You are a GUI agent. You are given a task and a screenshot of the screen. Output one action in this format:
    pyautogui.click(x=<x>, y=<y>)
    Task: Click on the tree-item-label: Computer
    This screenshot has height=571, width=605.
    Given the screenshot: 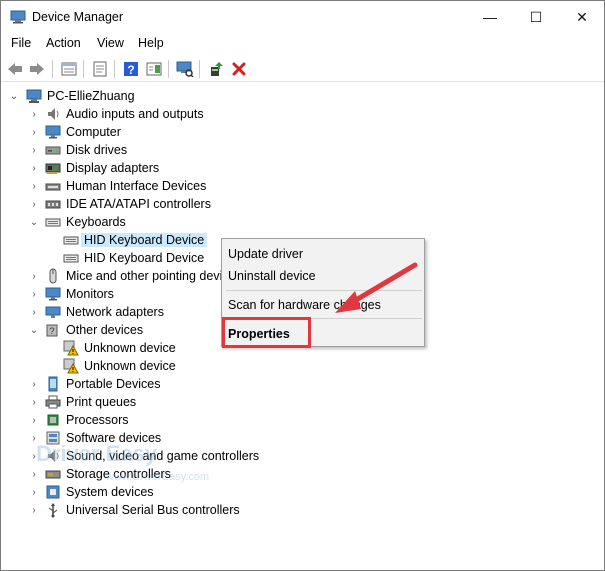 What is the action you would take?
    pyautogui.click(x=93, y=132)
    